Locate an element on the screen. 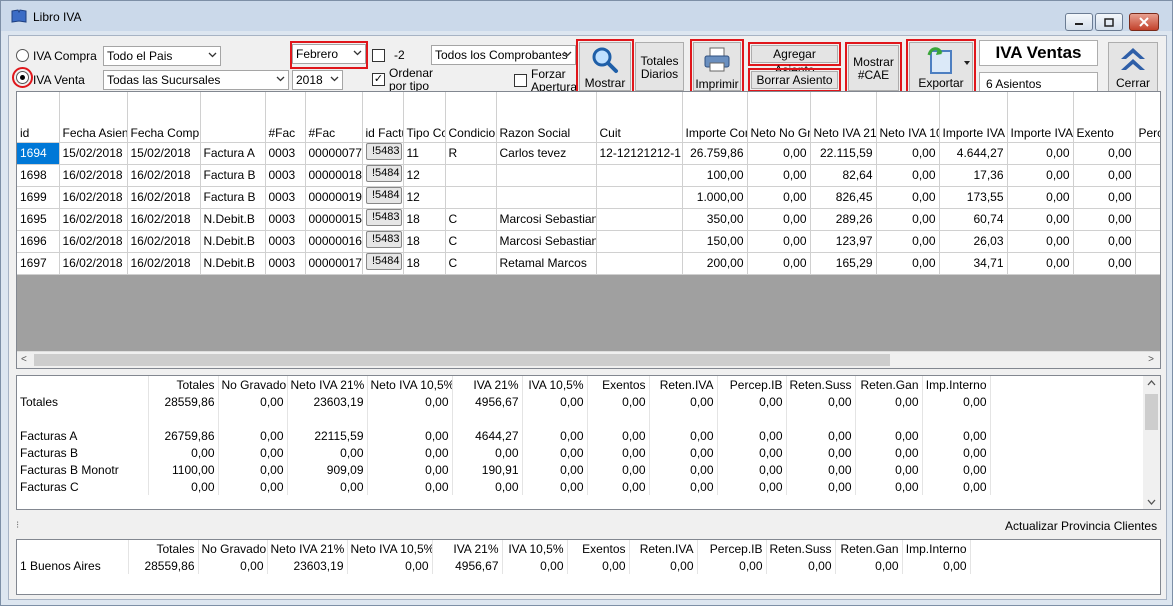 The height and width of the screenshot is (606, 1173). vertical-scroll-thumb is located at coordinates (1151, 412).